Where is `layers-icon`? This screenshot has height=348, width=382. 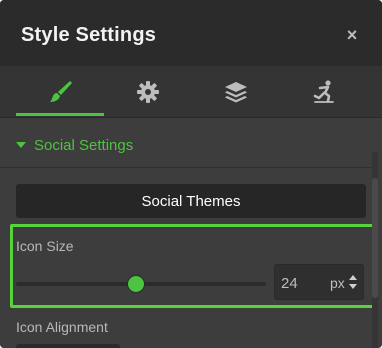 layers-icon is located at coordinates (236, 92).